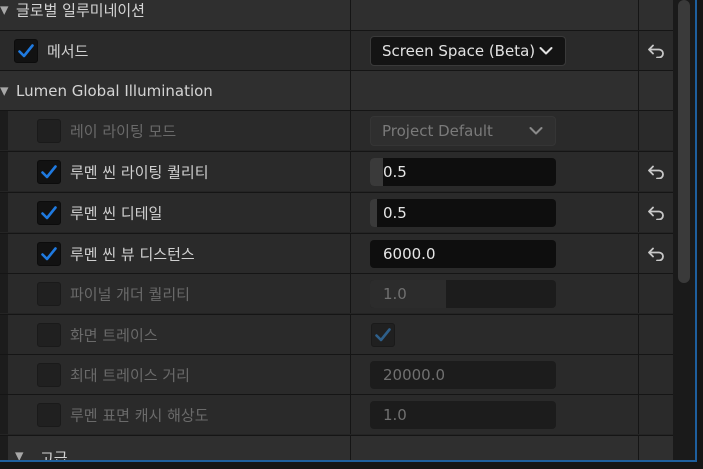  What do you see at coordinates (495, 334) in the screenshot?
I see `value-cell` at bounding box center [495, 334].